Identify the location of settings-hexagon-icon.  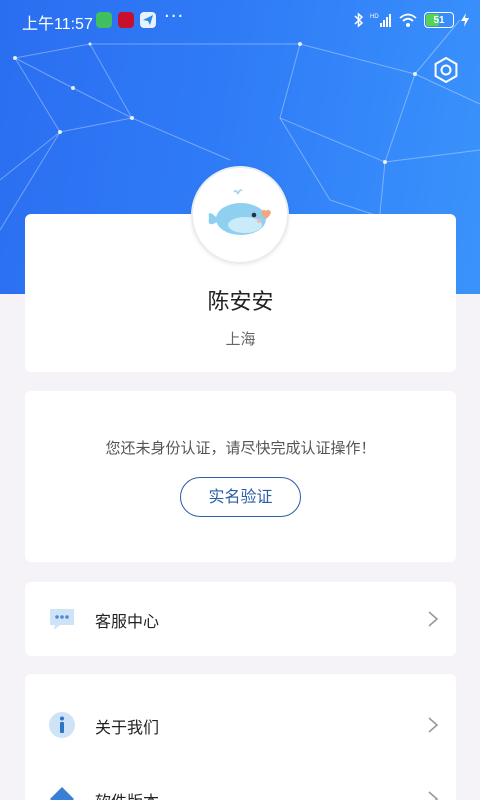
(446, 70).